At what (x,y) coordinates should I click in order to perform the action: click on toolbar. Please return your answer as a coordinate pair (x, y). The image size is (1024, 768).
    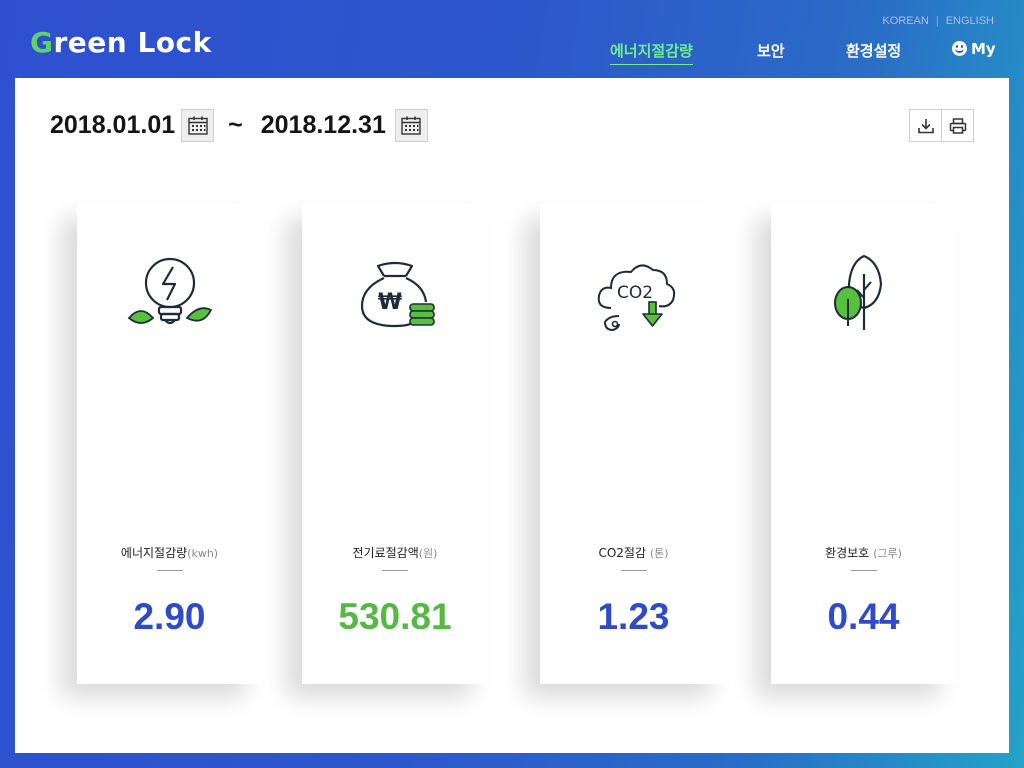
    Looking at the image, I should click on (941, 125).